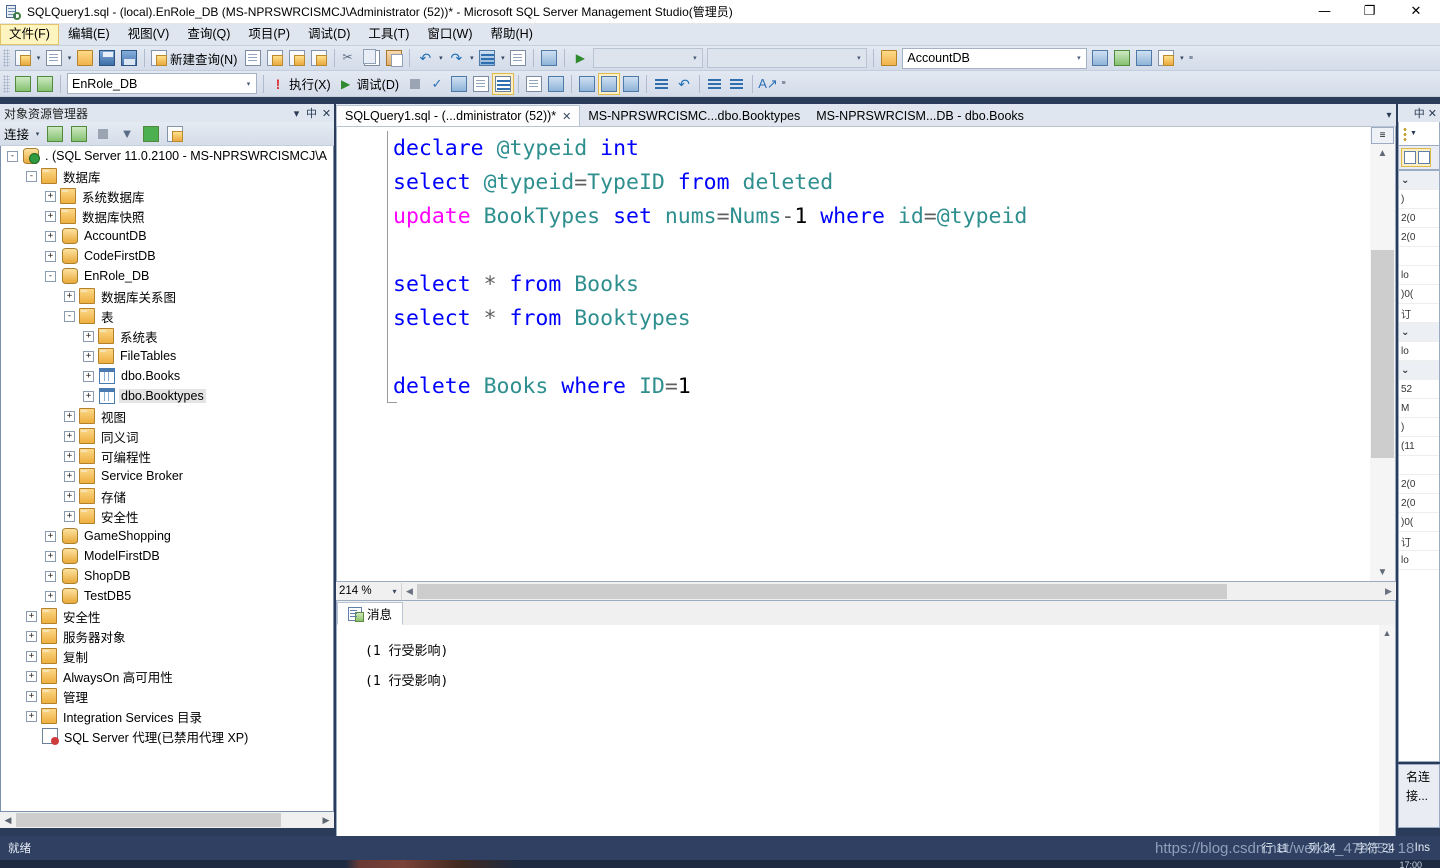 The width and height of the screenshot is (1440, 868). Describe the element at coordinates (1416, 157) in the screenshot. I see `categorized-view-button` at that location.